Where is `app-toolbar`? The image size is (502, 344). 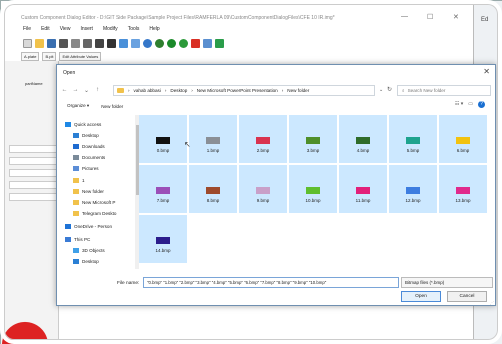
app-toolbar is located at coordinates (123, 43).